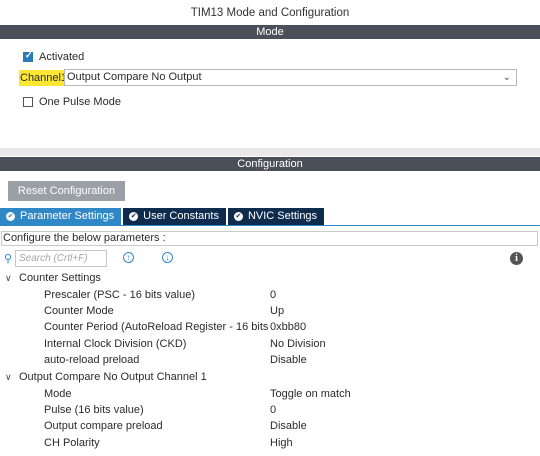 The width and height of the screenshot is (540, 456). What do you see at coordinates (103, 426) in the screenshot?
I see `param-name: Output compare preload` at bounding box center [103, 426].